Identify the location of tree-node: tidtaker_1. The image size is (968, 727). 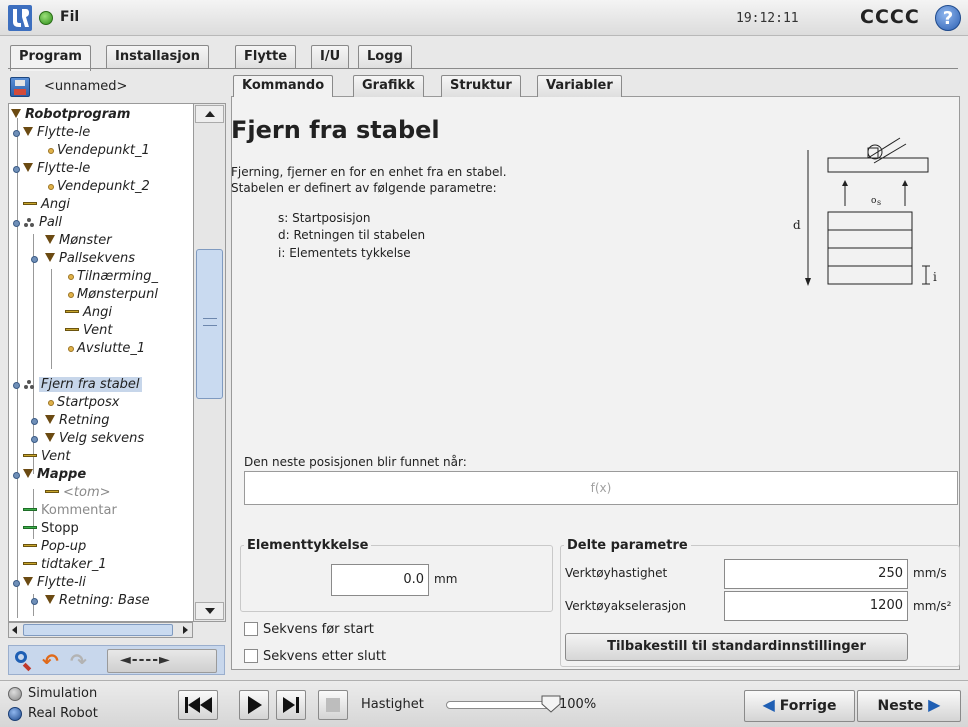
(65, 565).